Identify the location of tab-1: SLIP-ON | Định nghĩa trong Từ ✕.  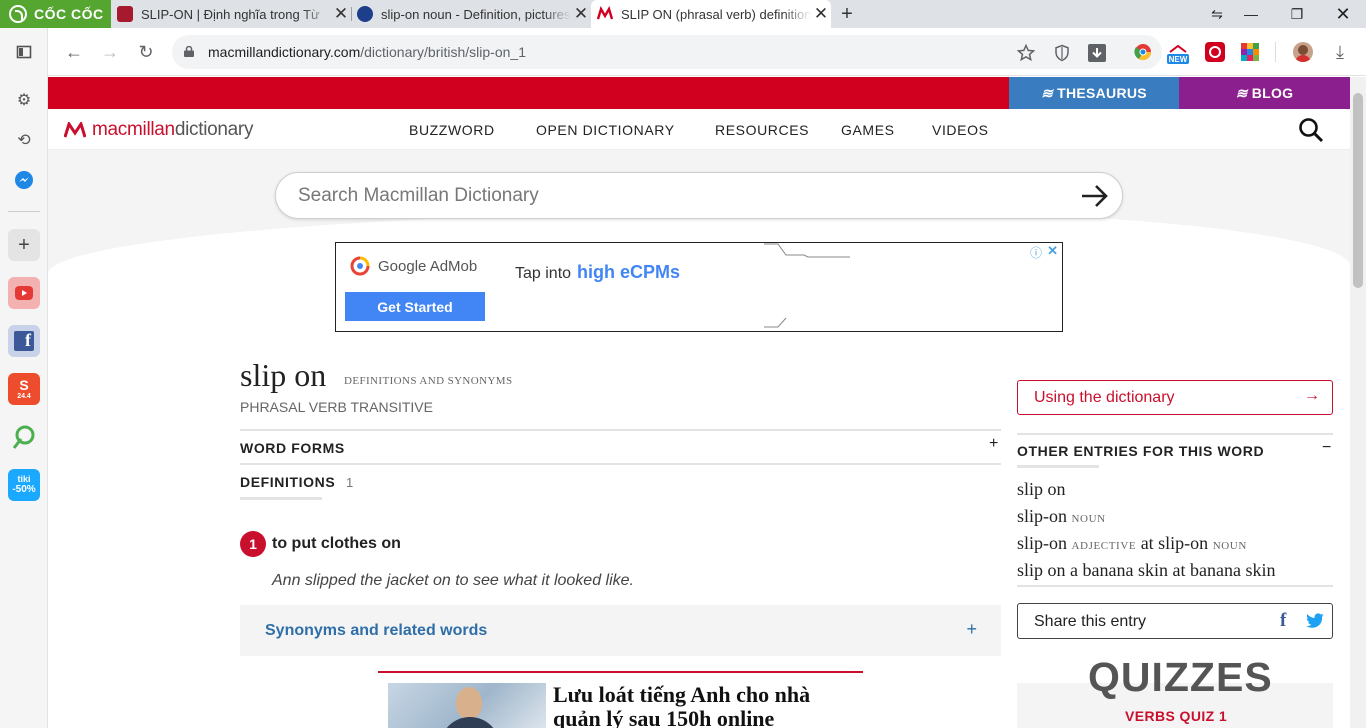
(231, 14).